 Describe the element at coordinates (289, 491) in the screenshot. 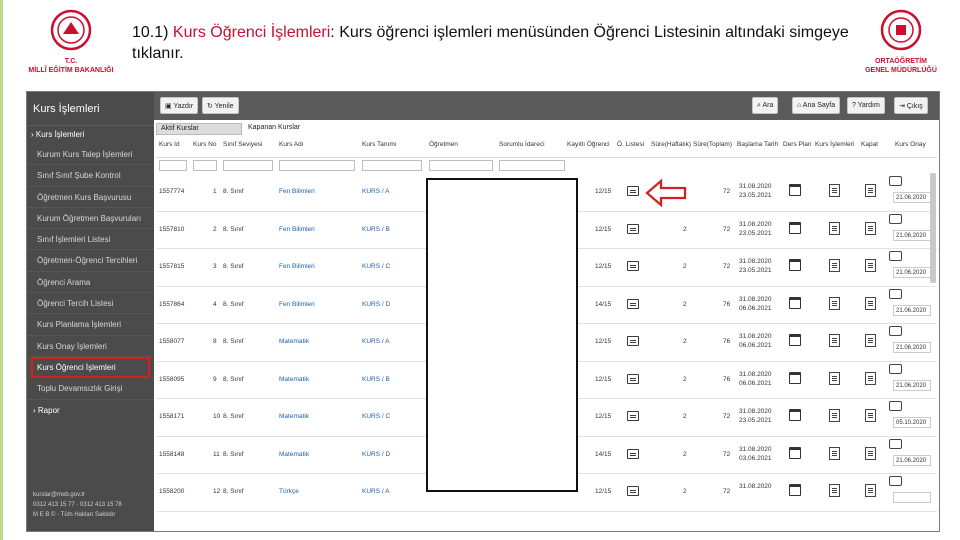

I see `cell-kurs-adi: Türkçe` at that location.